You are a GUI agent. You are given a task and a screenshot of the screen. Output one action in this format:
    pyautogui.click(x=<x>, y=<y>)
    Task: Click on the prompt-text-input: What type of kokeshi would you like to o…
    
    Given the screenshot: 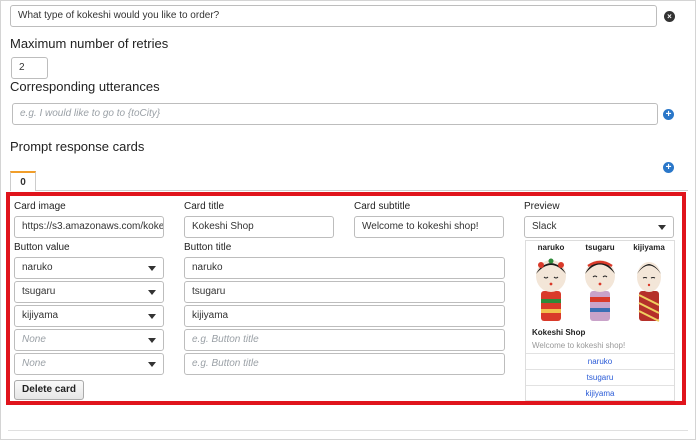 What is the action you would take?
    pyautogui.click(x=333, y=16)
    